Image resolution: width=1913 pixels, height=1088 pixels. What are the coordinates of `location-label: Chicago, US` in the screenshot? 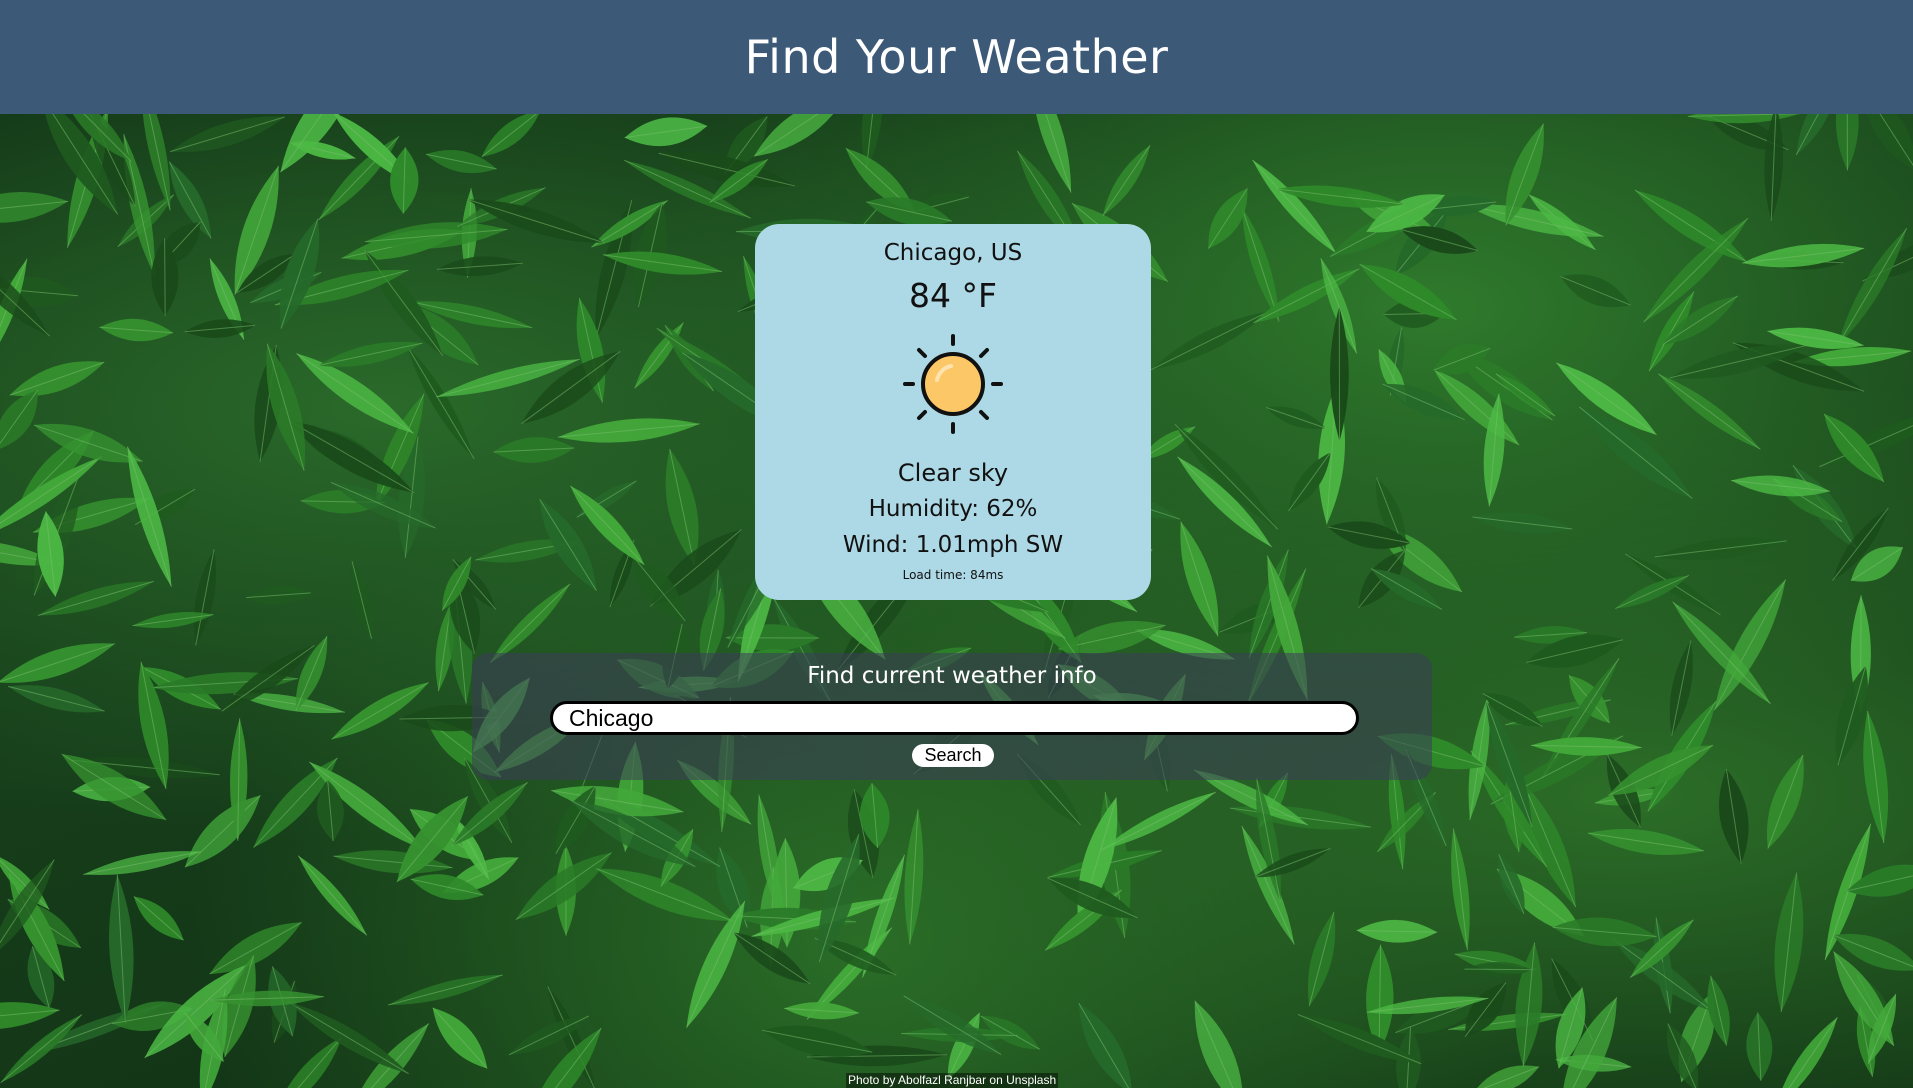 It's located at (953, 253).